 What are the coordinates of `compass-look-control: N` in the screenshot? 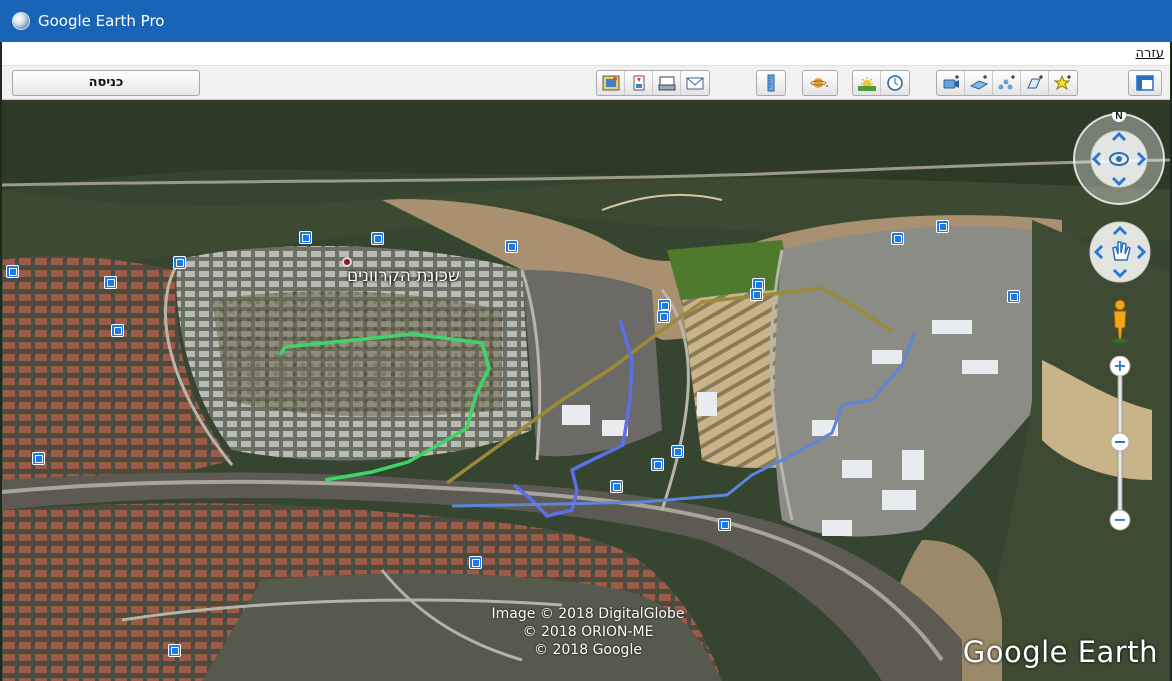 It's located at (1119, 159).